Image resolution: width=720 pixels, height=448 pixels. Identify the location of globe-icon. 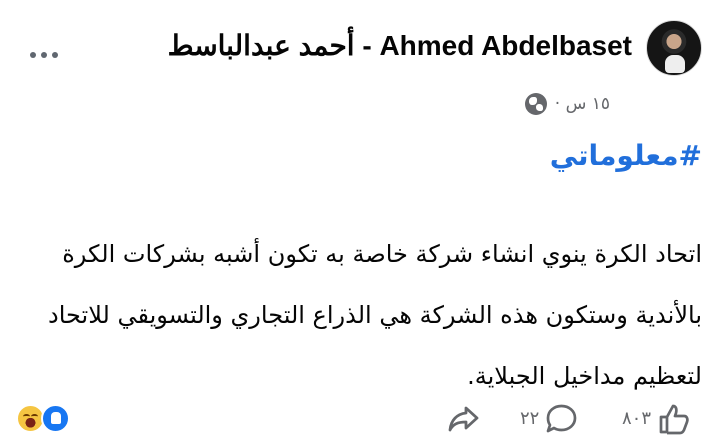
(535, 104).